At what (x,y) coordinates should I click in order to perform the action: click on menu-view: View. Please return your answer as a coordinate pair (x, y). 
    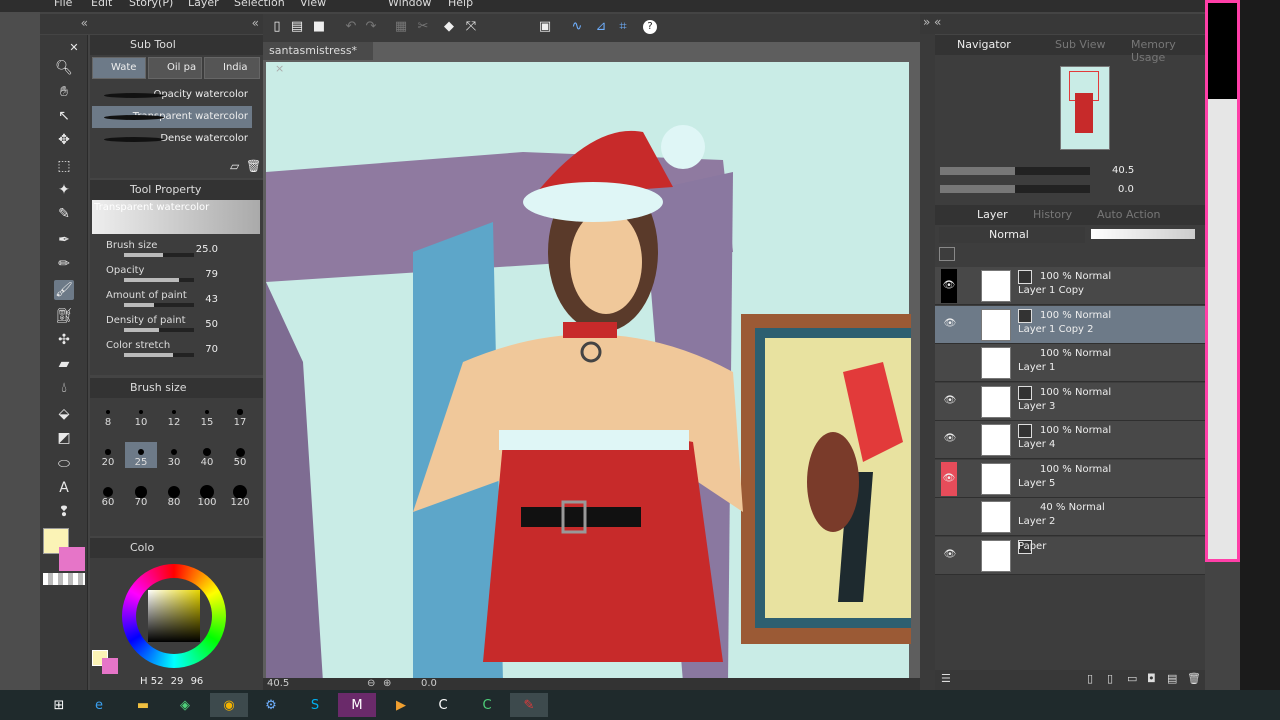
    Looking at the image, I should click on (313, 4).